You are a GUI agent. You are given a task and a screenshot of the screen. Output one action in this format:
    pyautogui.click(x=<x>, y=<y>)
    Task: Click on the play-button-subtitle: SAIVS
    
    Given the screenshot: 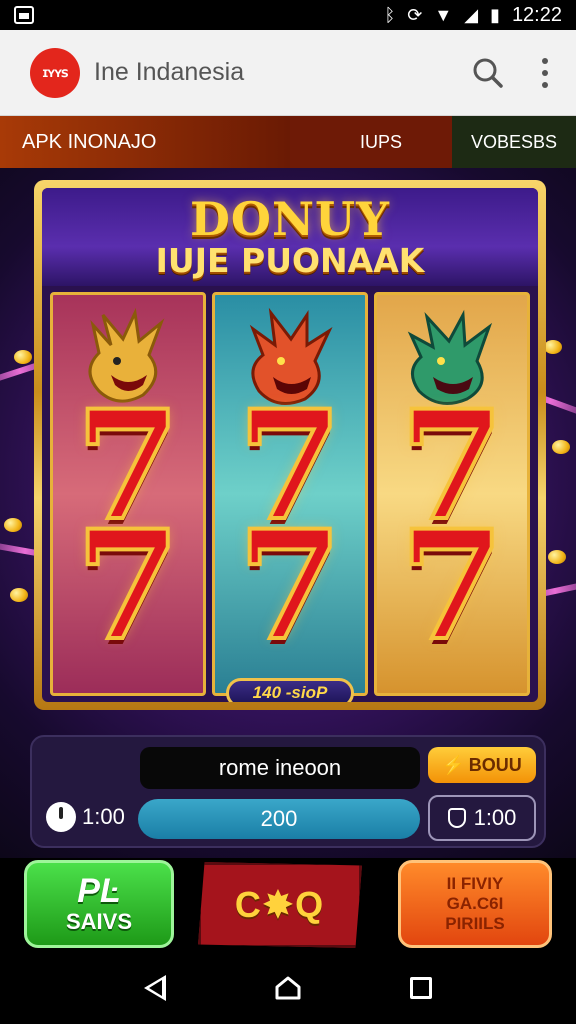 What is the action you would take?
    pyautogui.click(x=99, y=921)
    